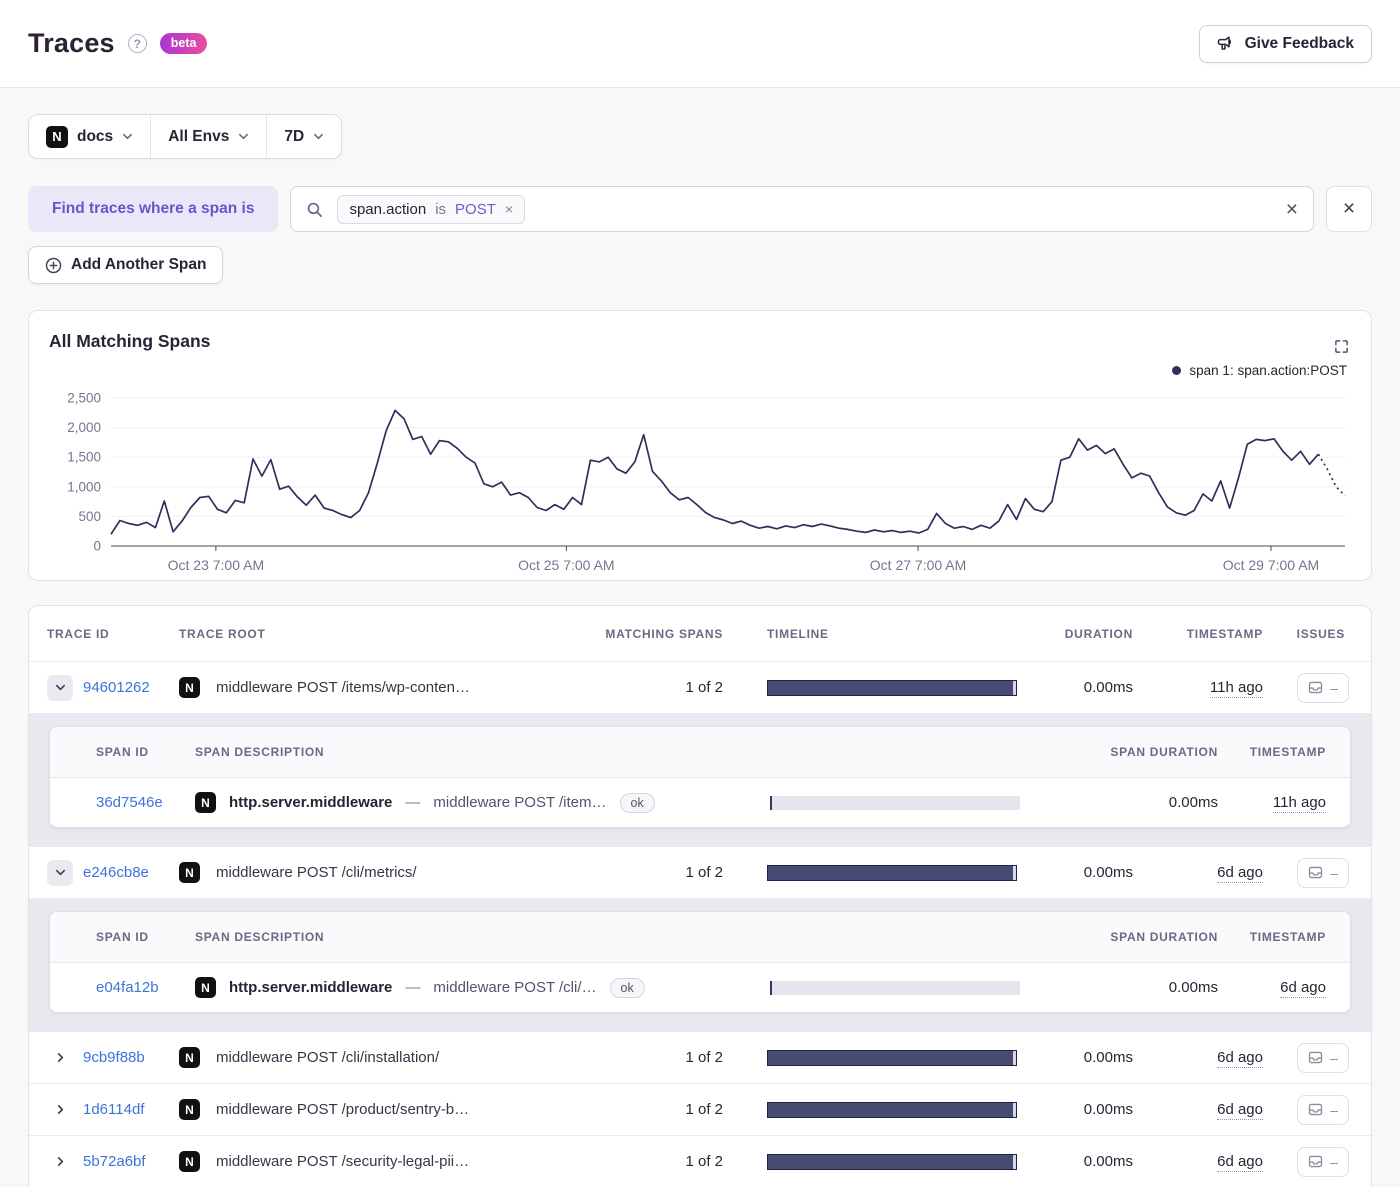 Image resolution: width=1400 pixels, height=1187 pixels. Describe the element at coordinates (126, 265) in the screenshot. I see `add-another-span-button: Add Another Span` at that location.